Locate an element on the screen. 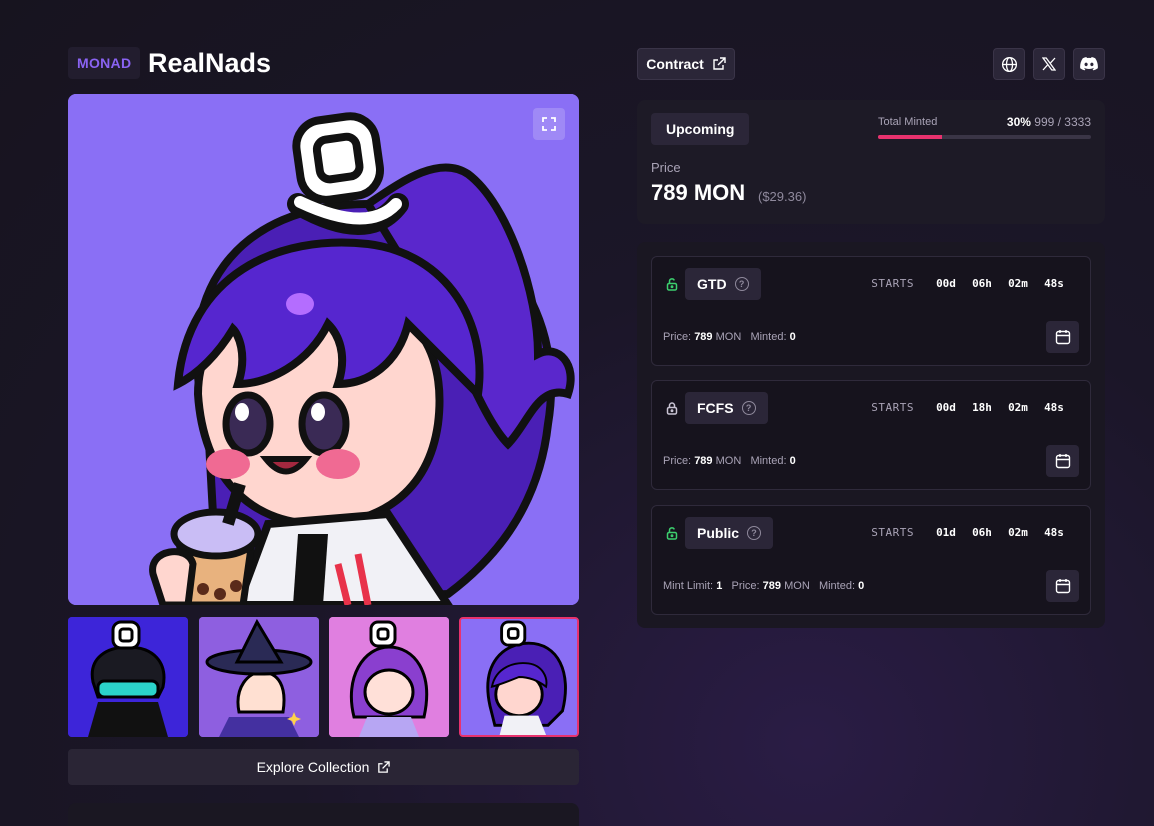 The width and height of the screenshot is (1154, 826). phase-name-button: FCFS ? is located at coordinates (726, 408).